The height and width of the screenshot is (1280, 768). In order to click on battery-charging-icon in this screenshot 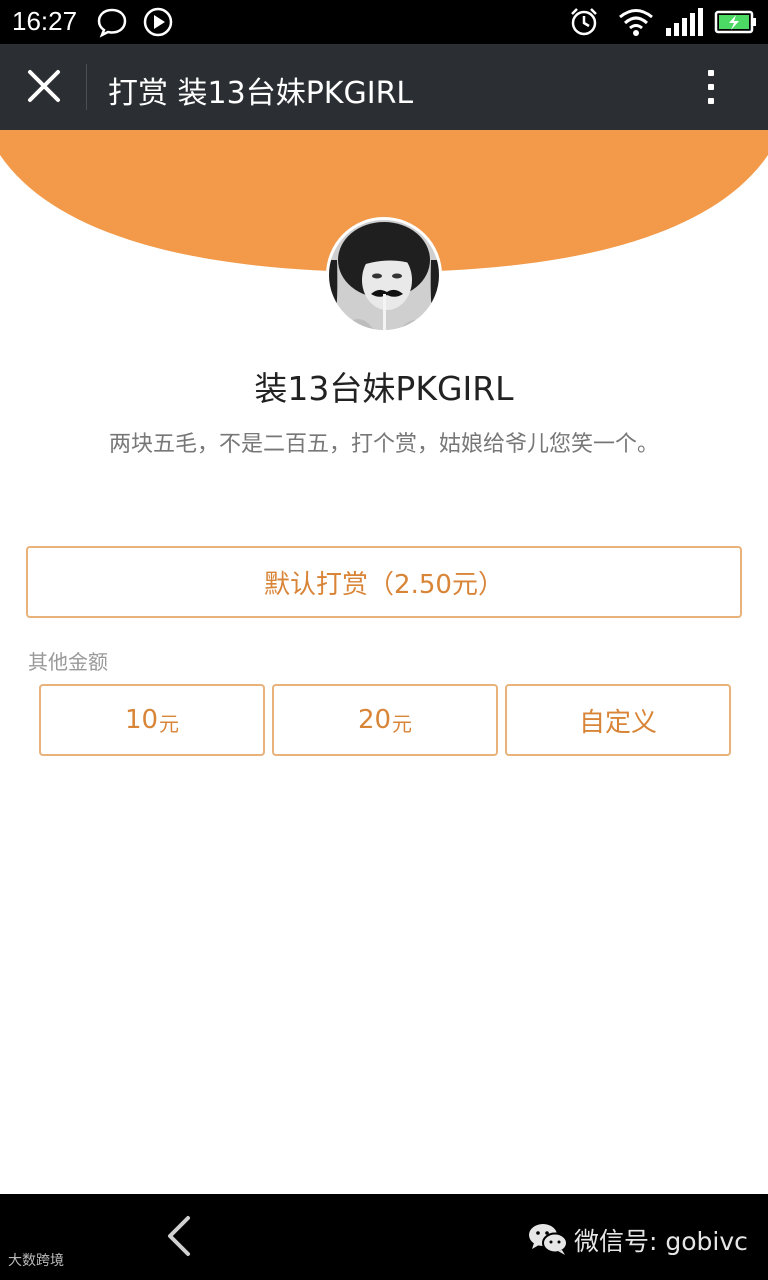, I will do `click(735, 22)`.